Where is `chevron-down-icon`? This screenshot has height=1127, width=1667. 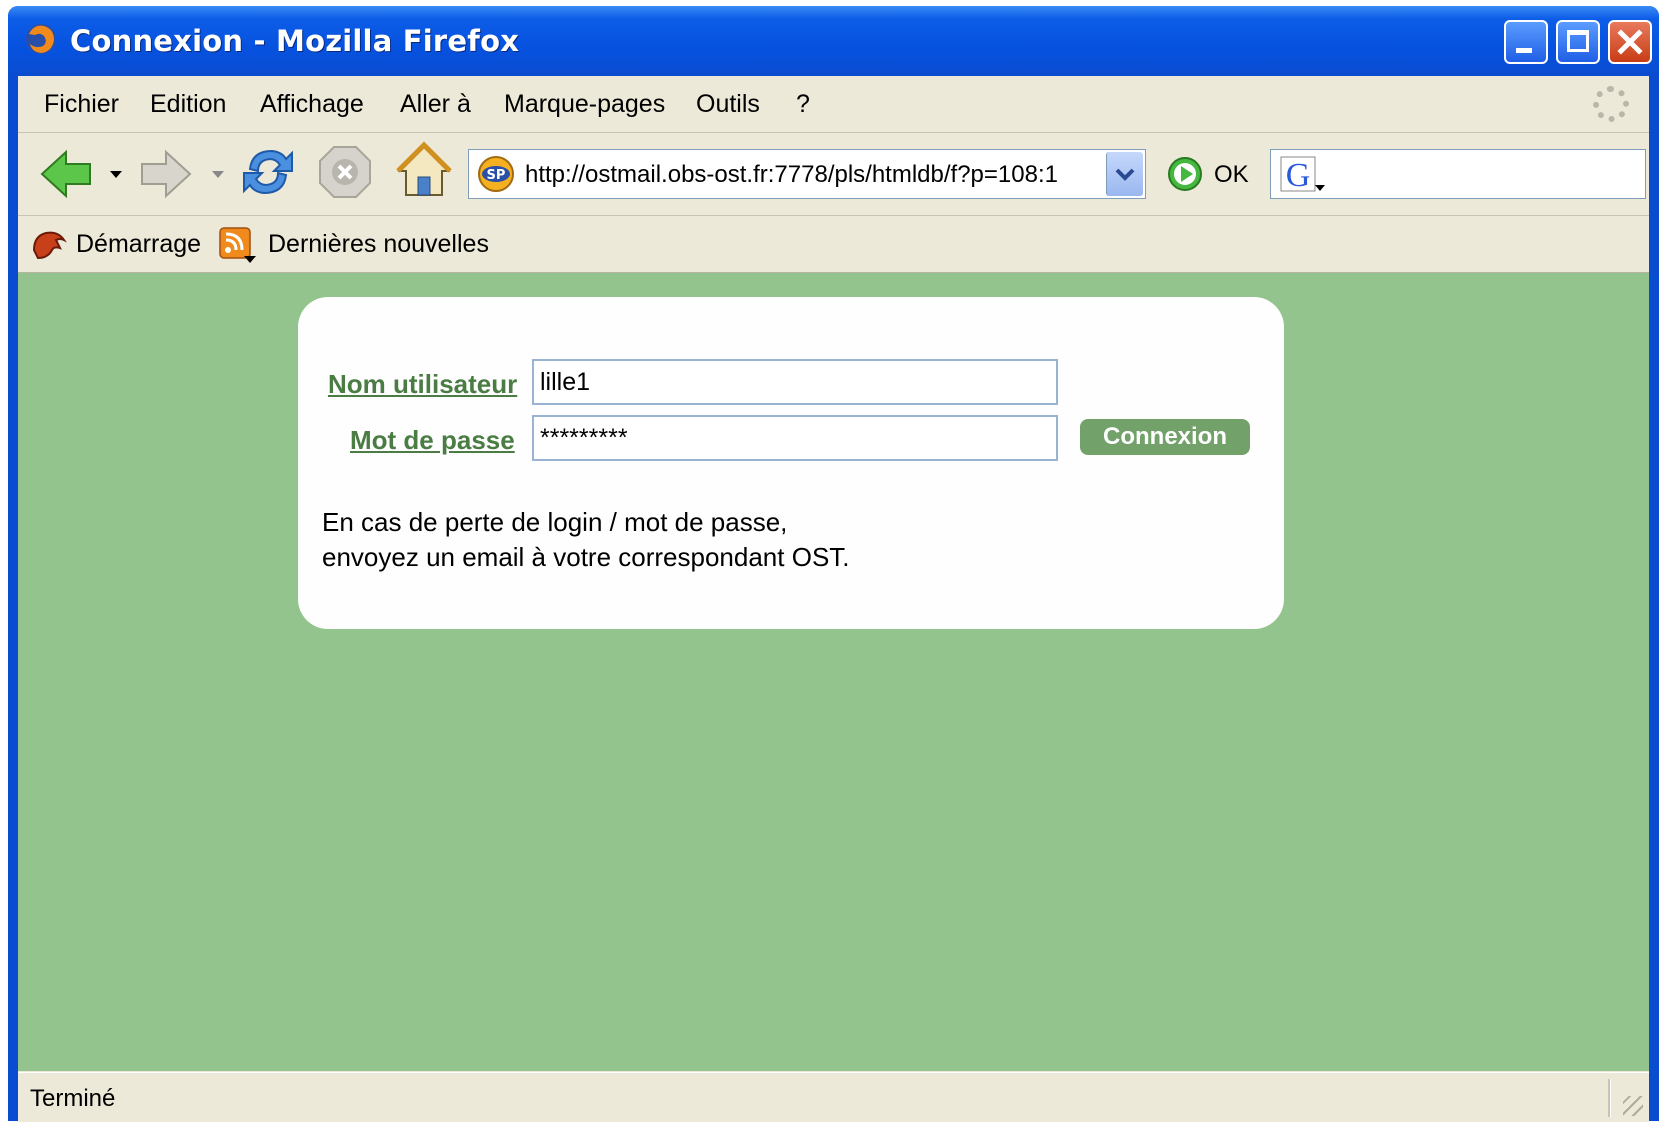
chevron-down-icon is located at coordinates (1125, 174).